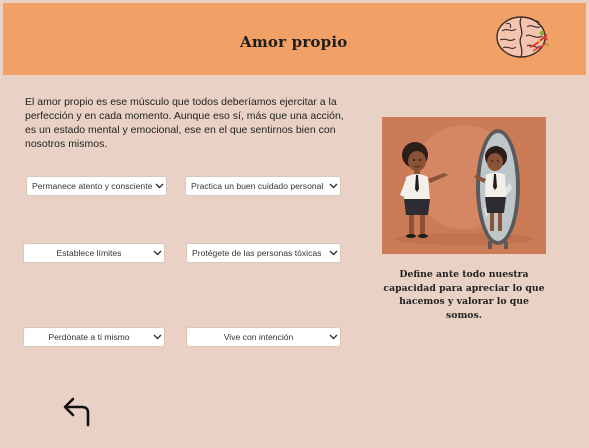 The height and width of the screenshot is (448, 589). I want to click on dropdown-label: Vive con intención, so click(258, 337).